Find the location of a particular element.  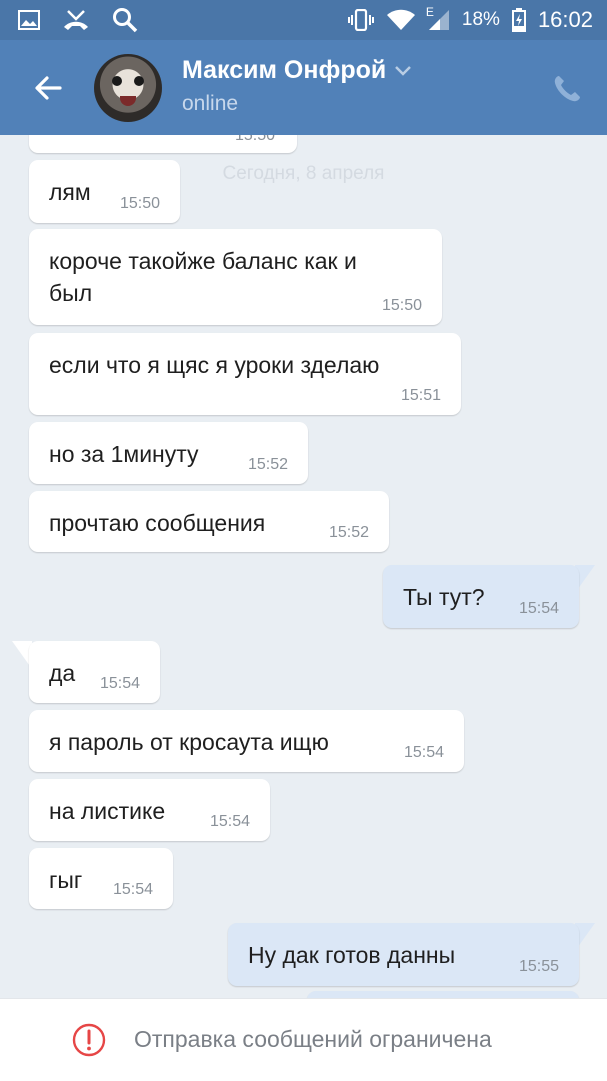

missed-call-icon is located at coordinates (76, 20).